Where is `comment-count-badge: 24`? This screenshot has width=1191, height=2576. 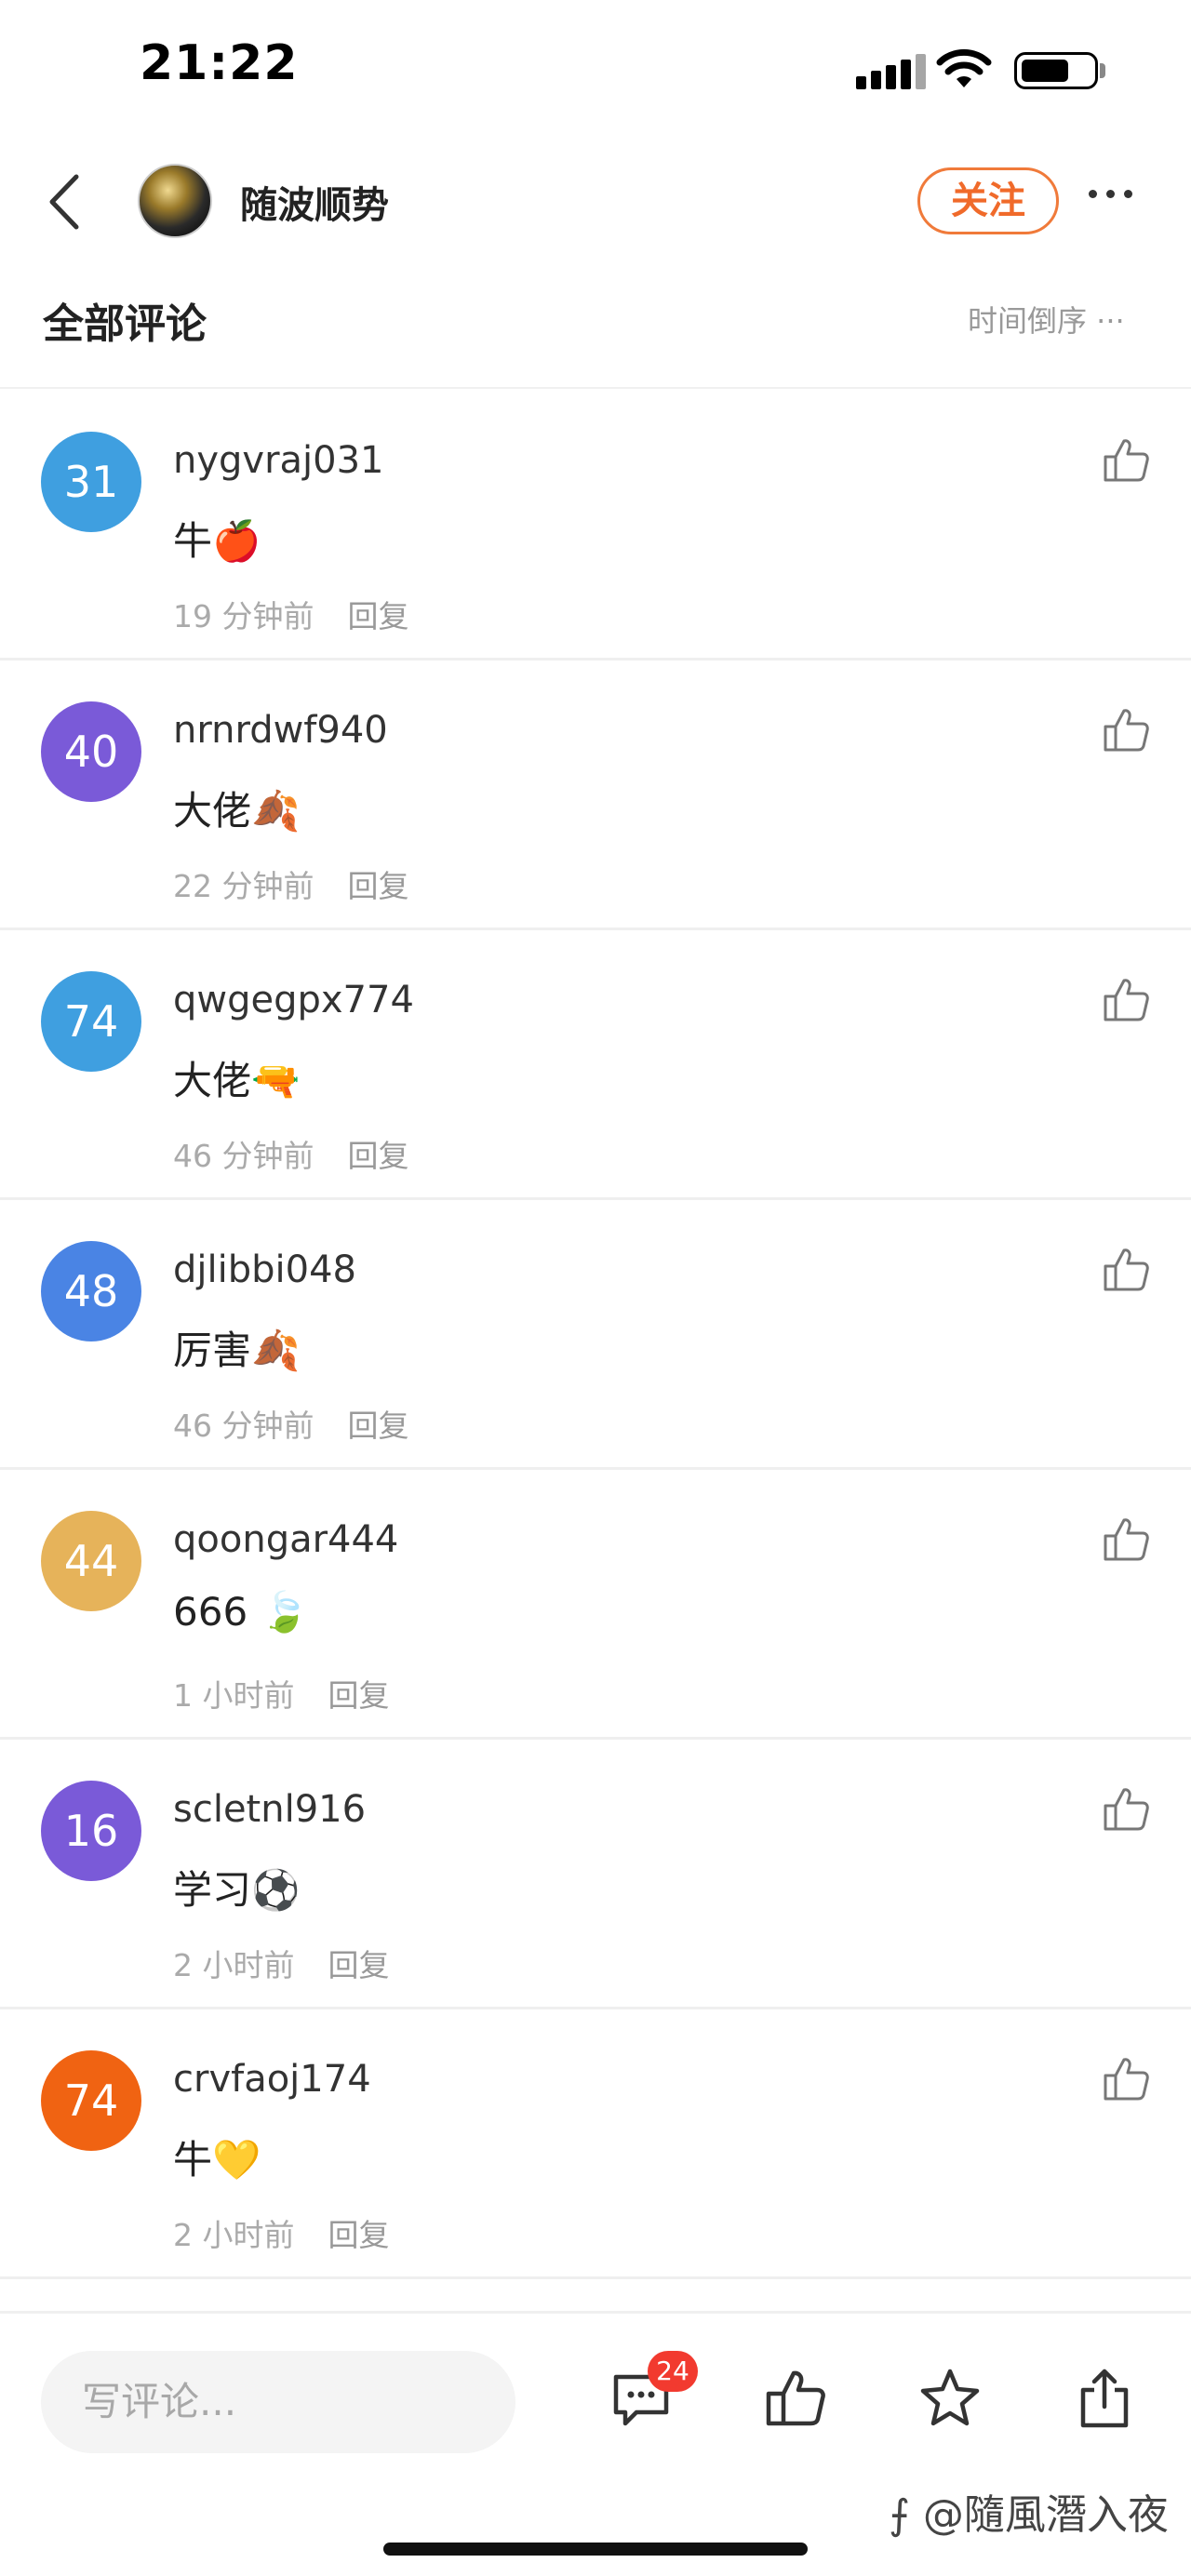
comment-count-badge: 24 is located at coordinates (673, 2371).